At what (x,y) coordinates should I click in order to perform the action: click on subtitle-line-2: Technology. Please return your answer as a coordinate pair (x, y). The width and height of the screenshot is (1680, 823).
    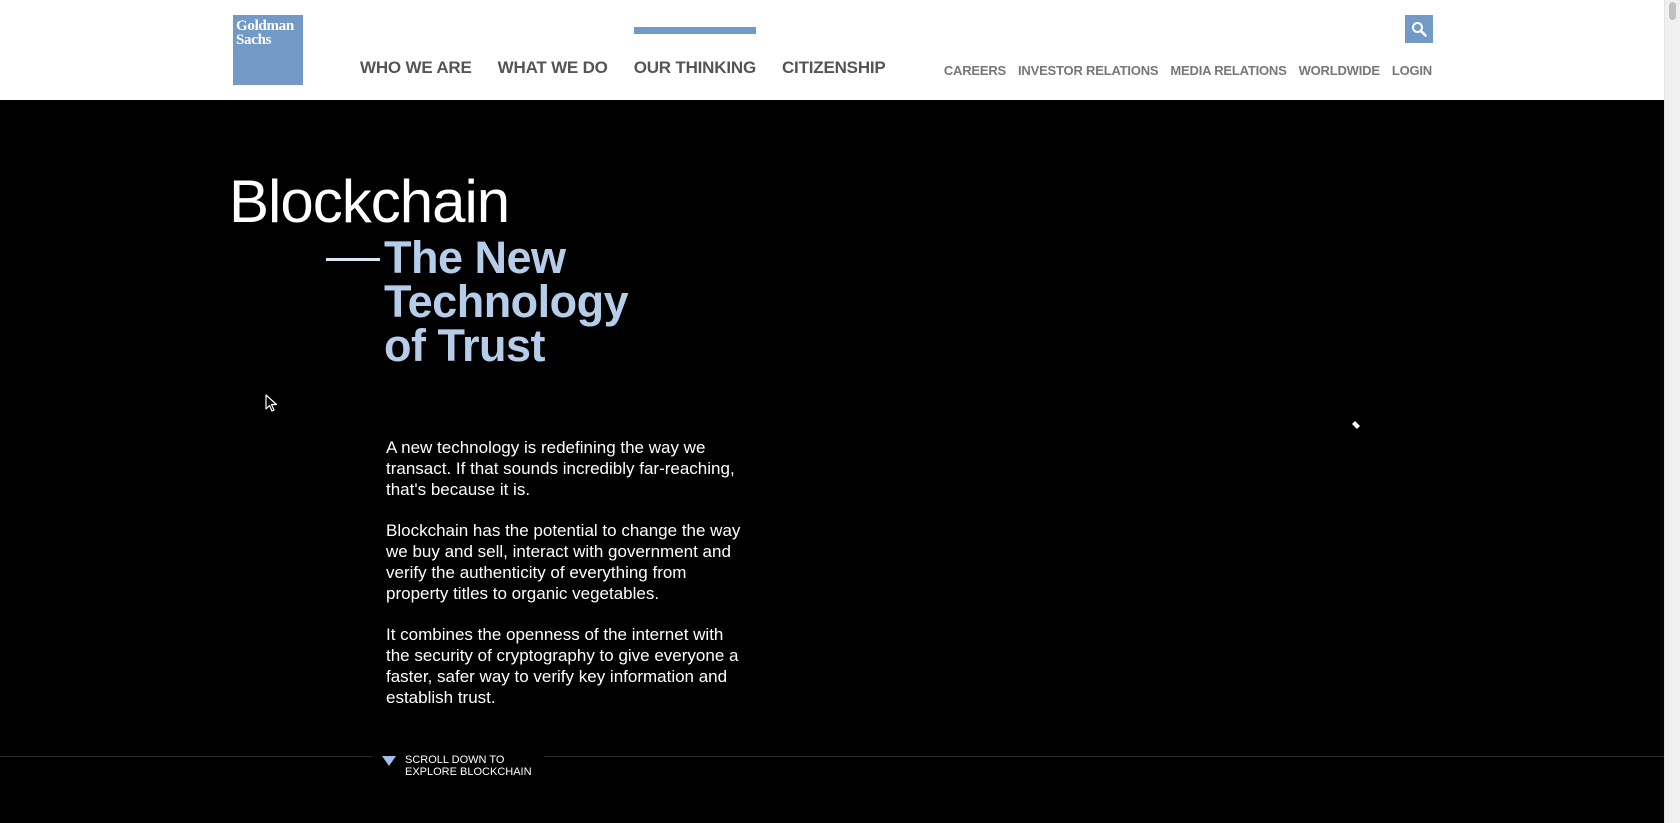
    Looking at the image, I should click on (506, 301).